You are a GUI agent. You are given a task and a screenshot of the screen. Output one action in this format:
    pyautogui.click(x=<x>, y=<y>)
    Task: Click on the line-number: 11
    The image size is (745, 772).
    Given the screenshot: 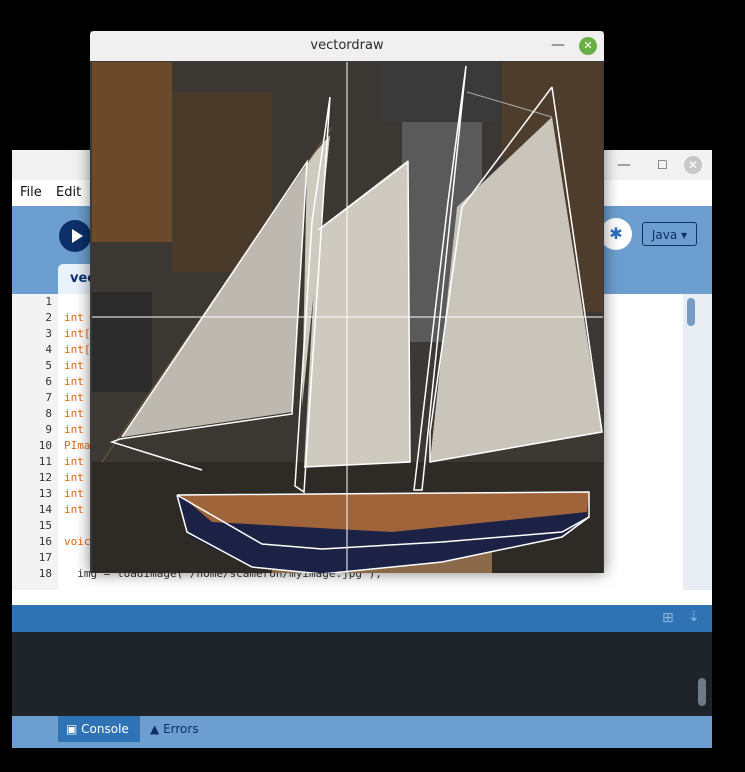 What is the action you would take?
    pyautogui.click(x=45, y=461)
    